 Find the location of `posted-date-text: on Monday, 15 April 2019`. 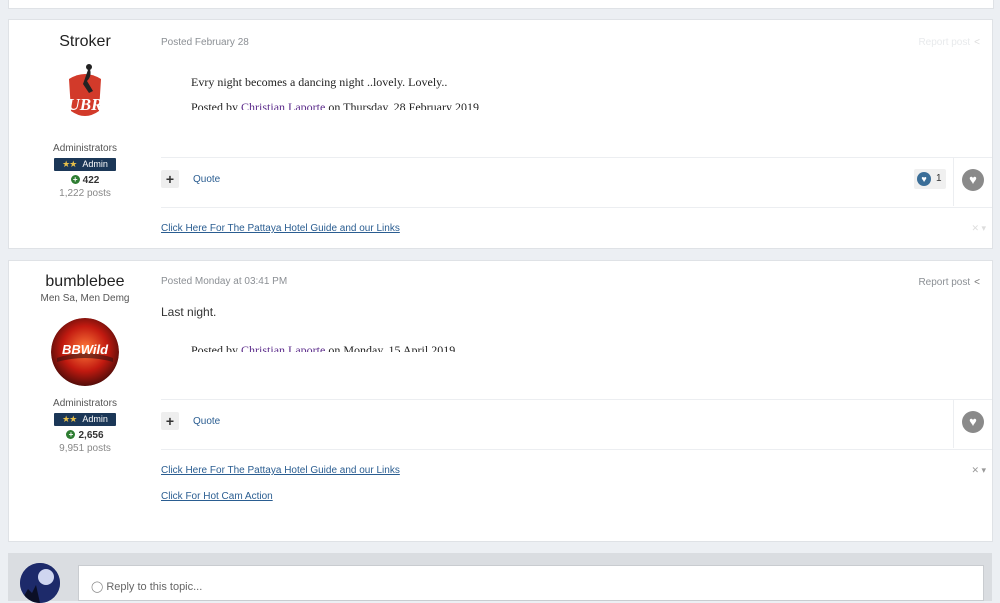

posted-date-text: on Monday, 15 April 2019 is located at coordinates (390, 347).